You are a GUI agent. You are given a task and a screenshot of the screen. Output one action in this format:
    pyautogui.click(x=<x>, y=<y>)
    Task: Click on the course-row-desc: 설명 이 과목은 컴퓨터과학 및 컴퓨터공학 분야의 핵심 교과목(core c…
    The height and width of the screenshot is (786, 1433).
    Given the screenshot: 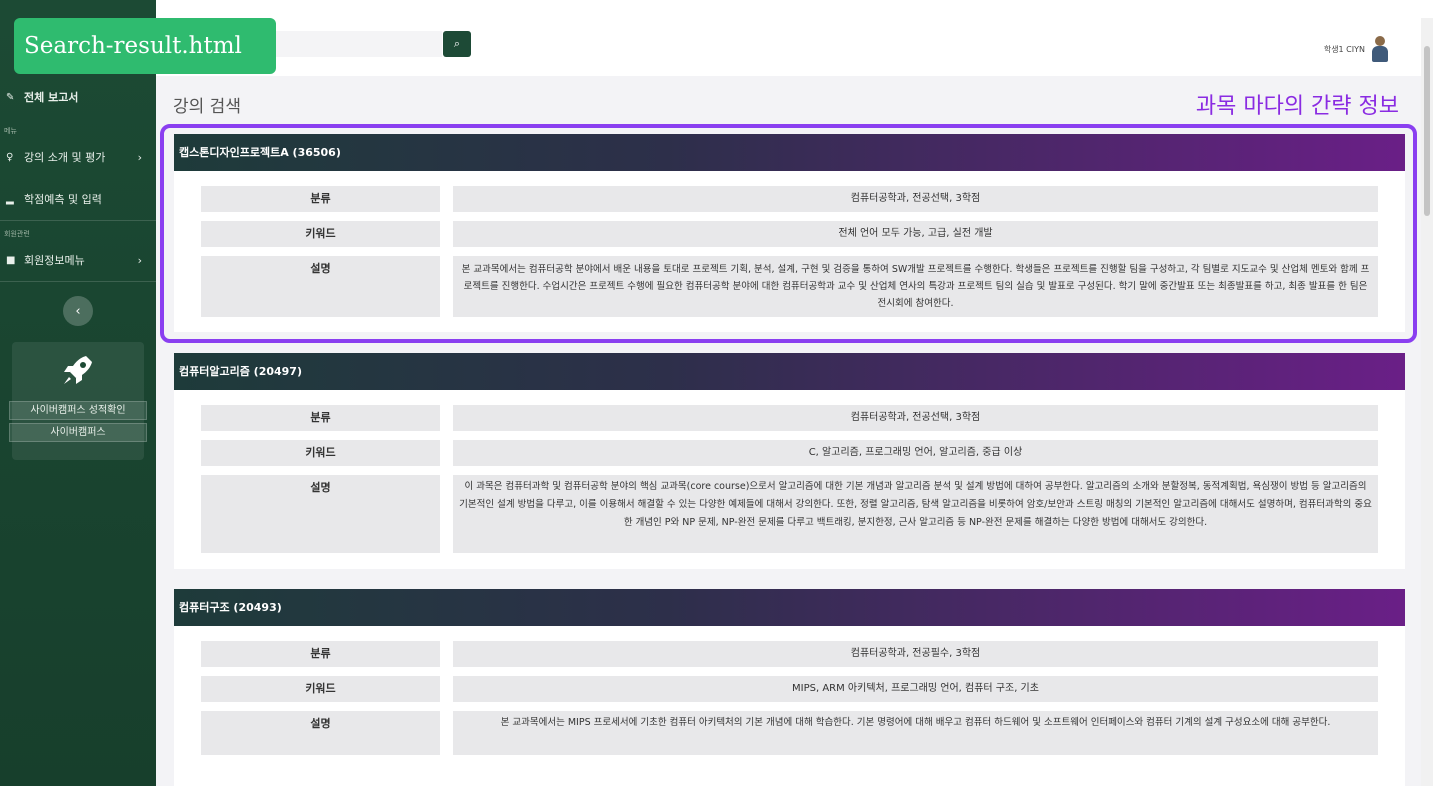 What is the action you would take?
    pyautogui.click(x=789, y=514)
    